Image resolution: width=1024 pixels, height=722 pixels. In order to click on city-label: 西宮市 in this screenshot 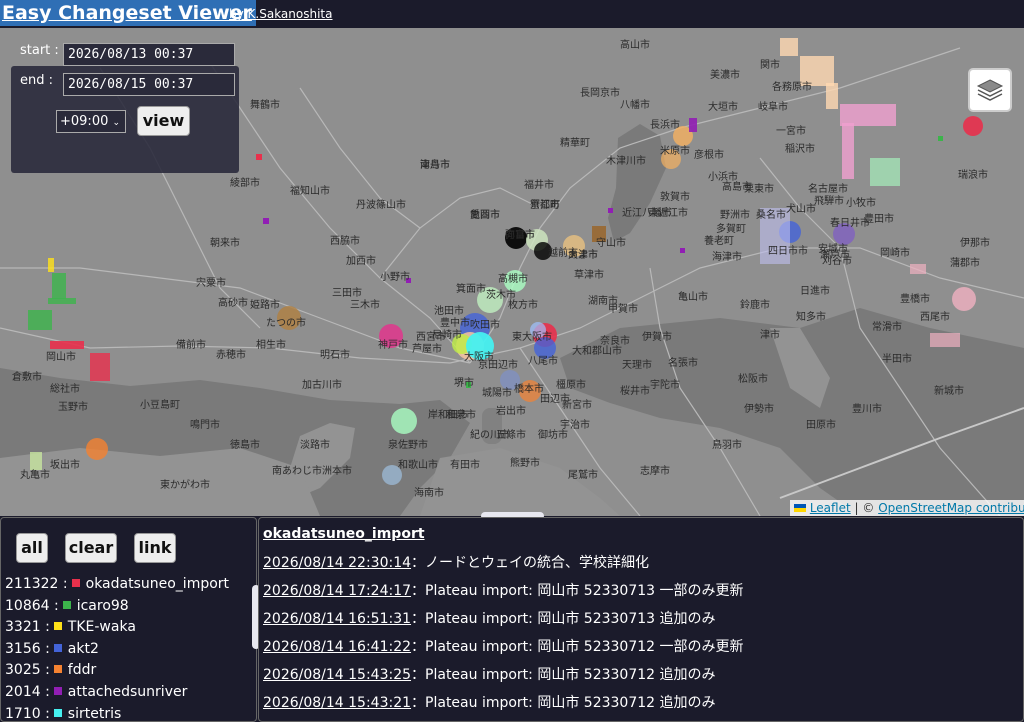, I will do `click(431, 337)`.